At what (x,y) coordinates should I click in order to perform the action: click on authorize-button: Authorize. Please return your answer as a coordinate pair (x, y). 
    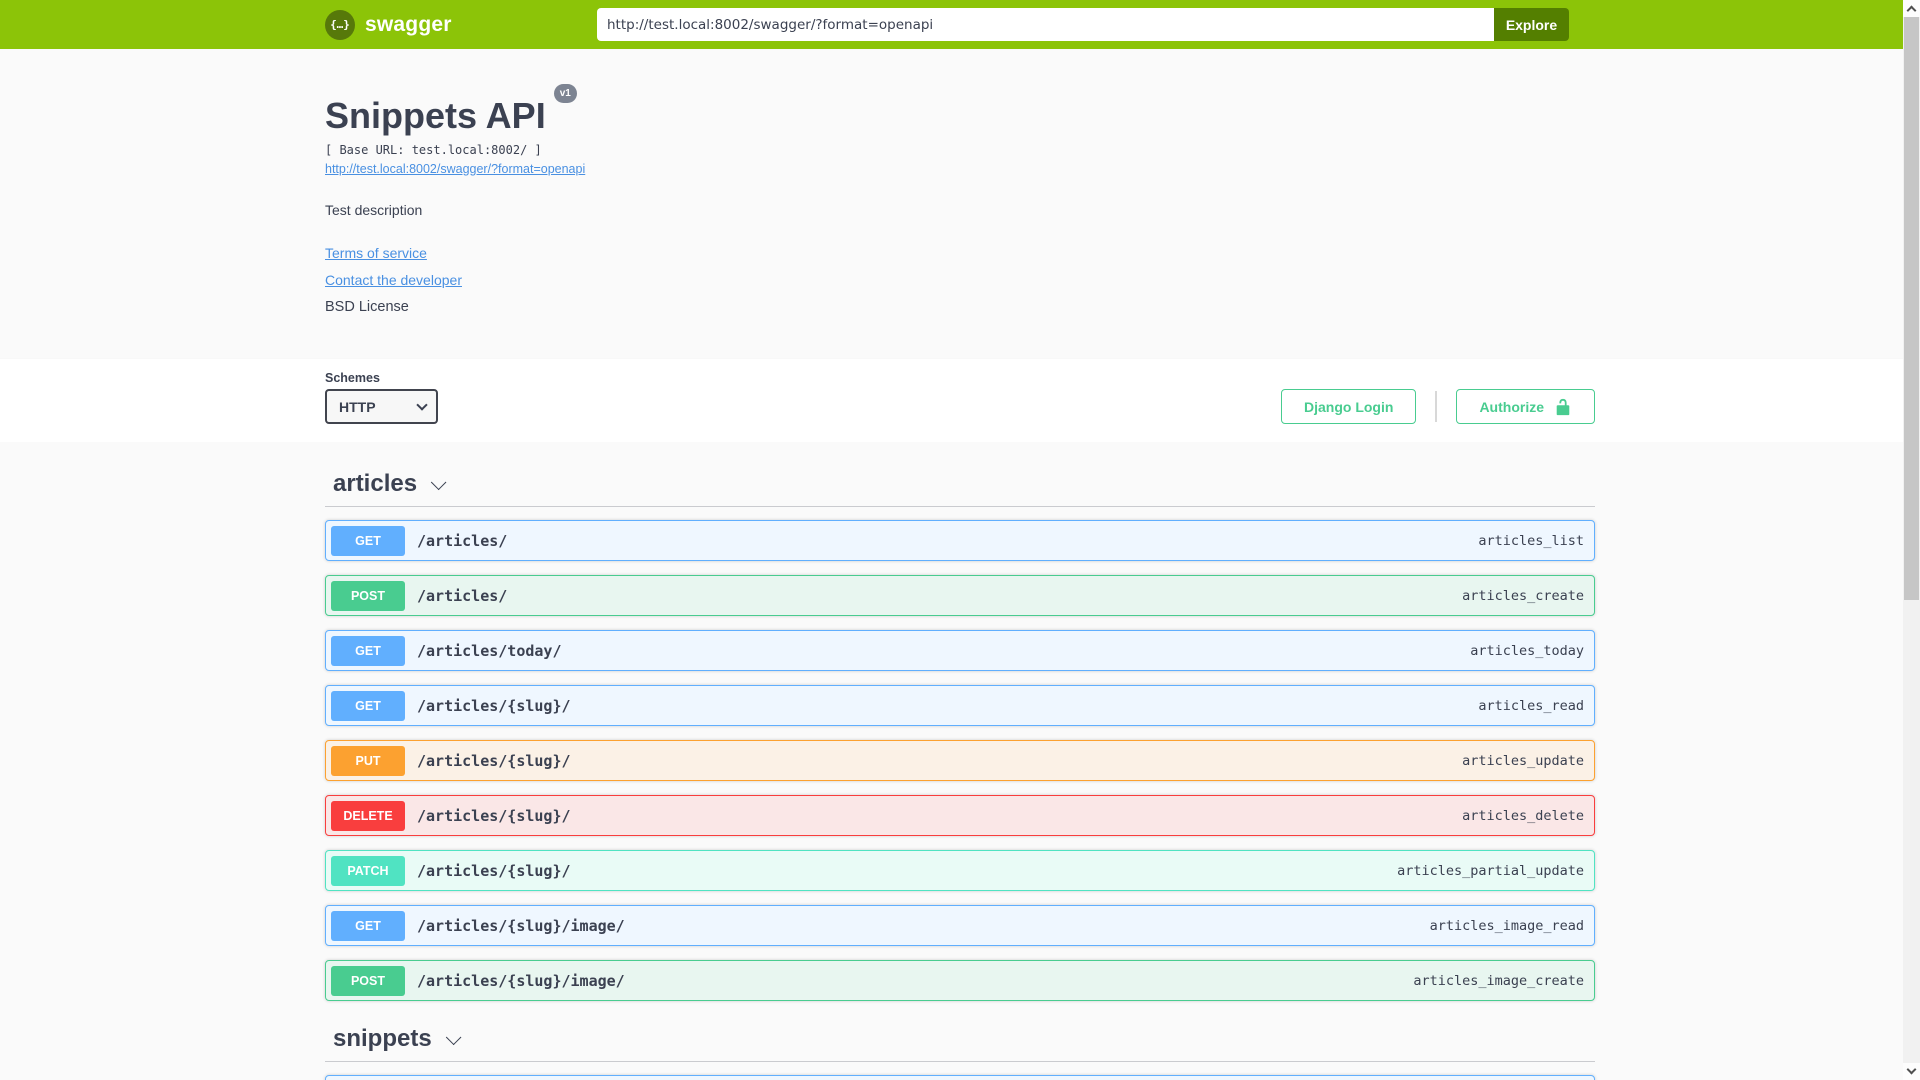
    Looking at the image, I should click on (1525, 406).